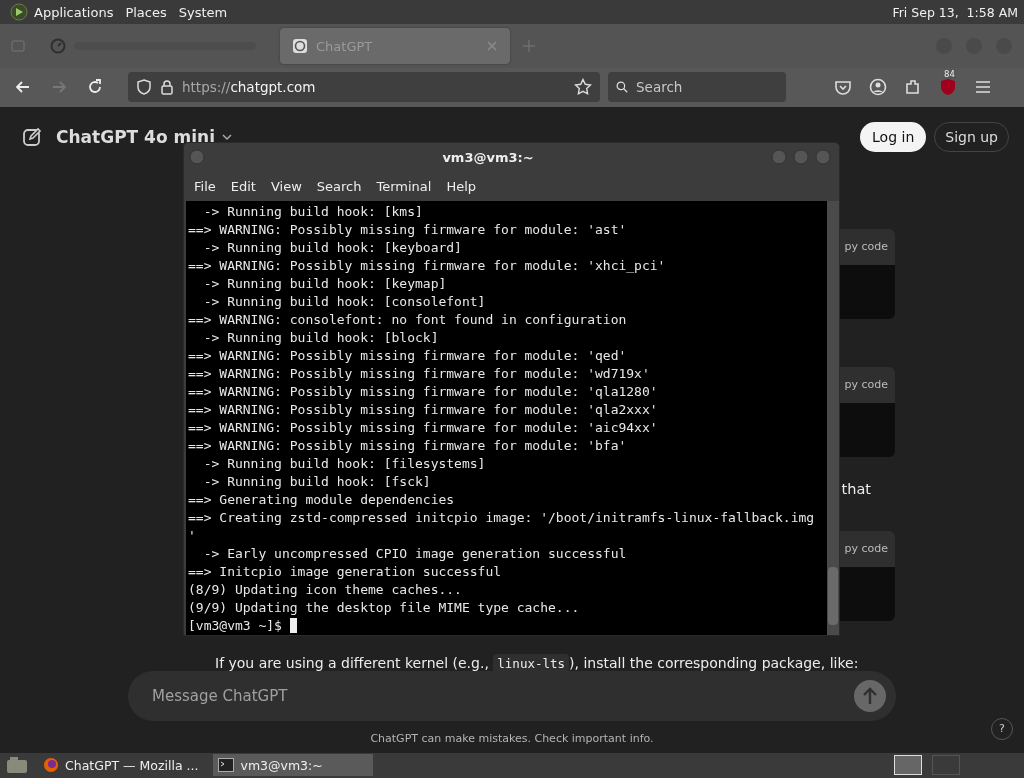 The image size is (1024, 778). Describe the element at coordinates (58, 46) in the screenshot. I see `gauge-icon` at that location.